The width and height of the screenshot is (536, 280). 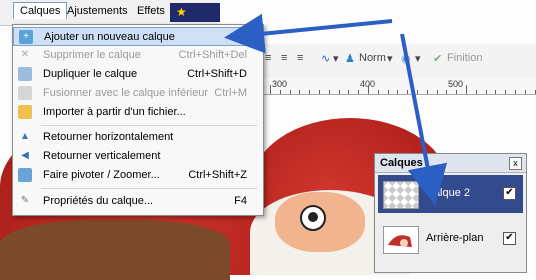 What do you see at coordinates (25, 112) in the screenshot?
I see `import-file-icon` at bounding box center [25, 112].